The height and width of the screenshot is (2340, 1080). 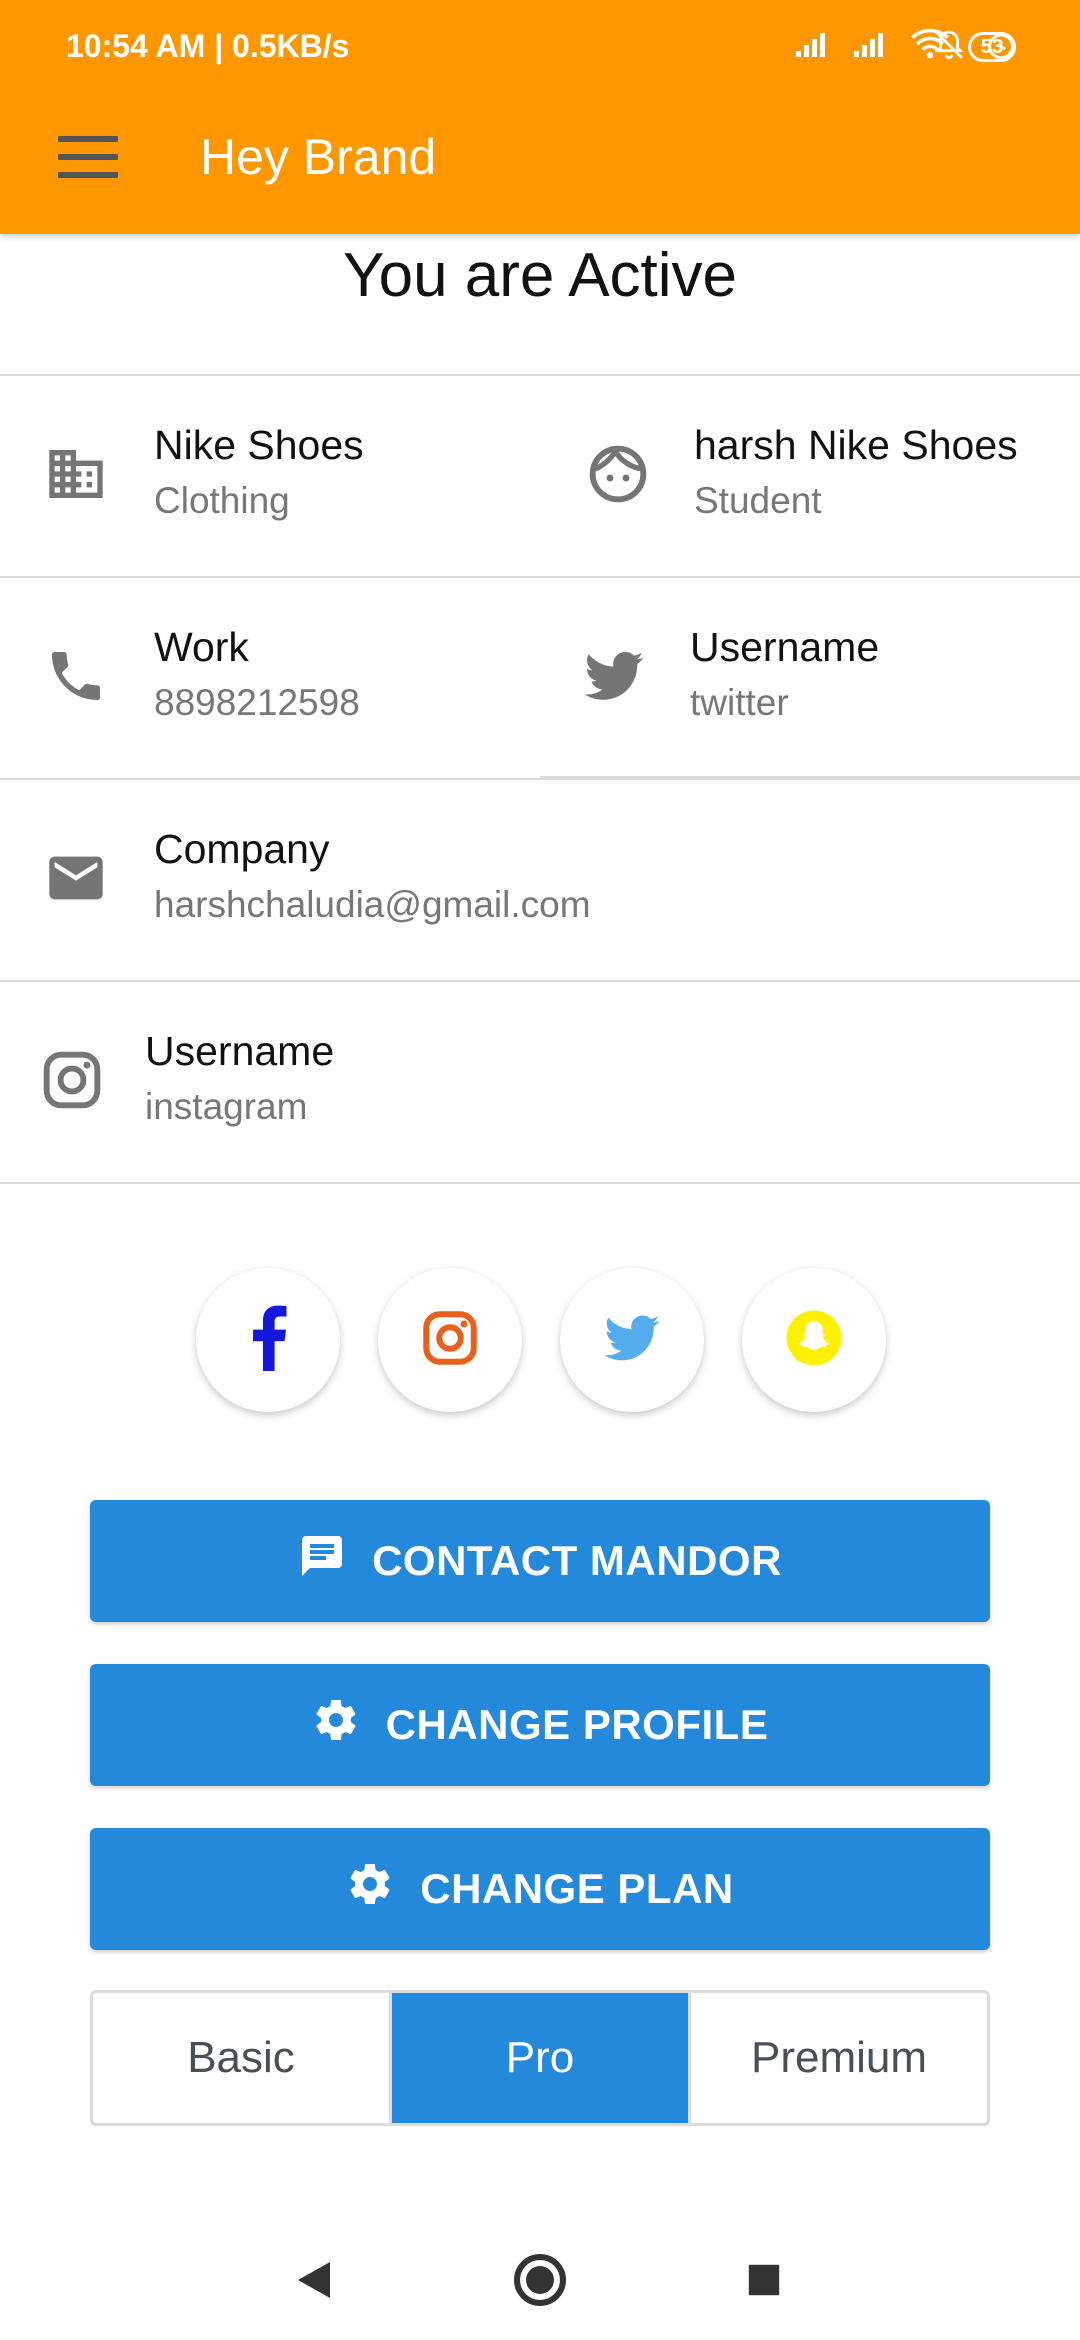 I want to click on info-row: Work 8898212598 Username twitter, so click(x=540, y=677).